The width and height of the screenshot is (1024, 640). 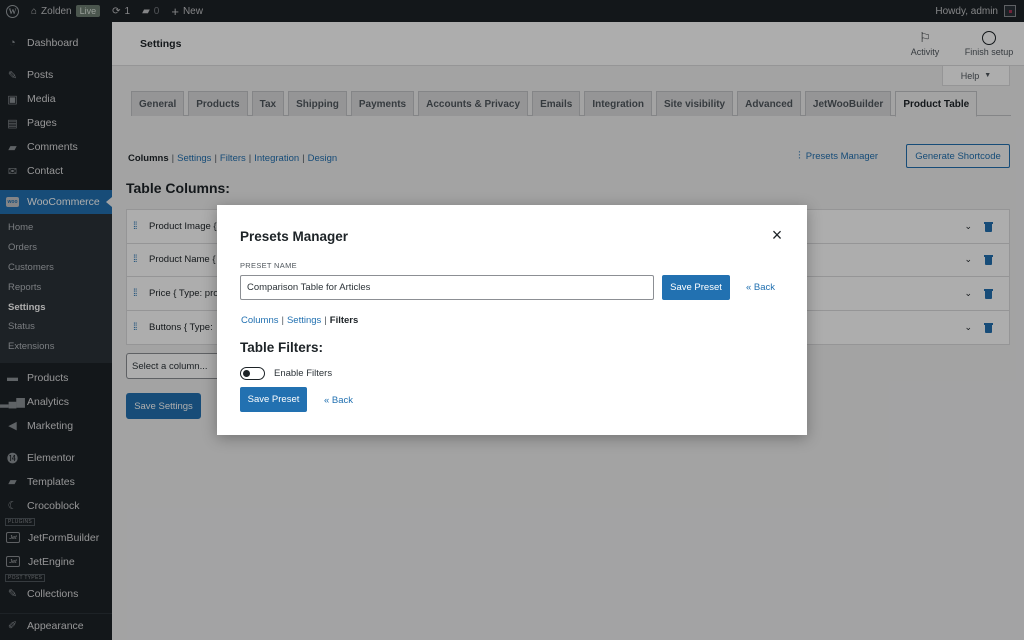 What do you see at coordinates (696, 287) in the screenshot?
I see `save-preset-button-top: Save Preset` at bounding box center [696, 287].